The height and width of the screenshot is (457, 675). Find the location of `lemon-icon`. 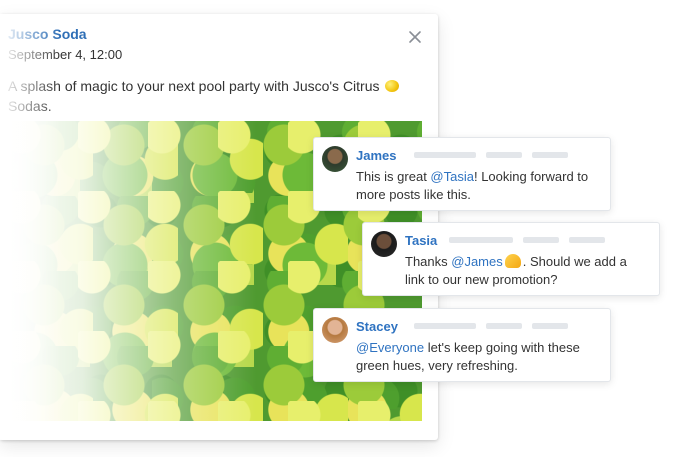

lemon-icon is located at coordinates (392, 86).